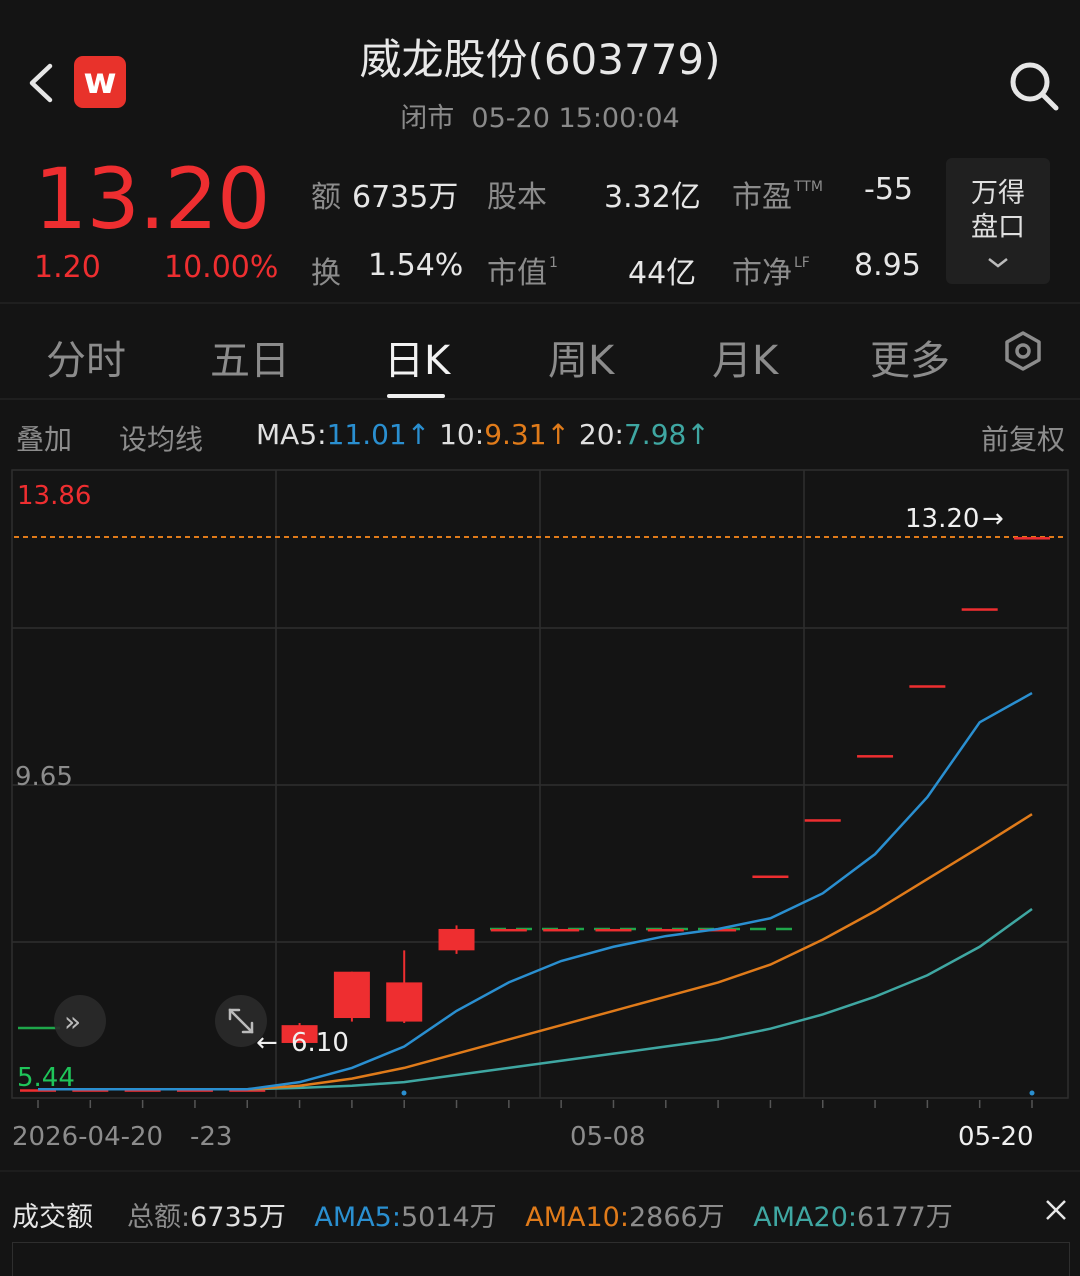  What do you see at coordinates (320, 1043) in the screenshot?
I see `low-marker-label: 6.10` at bounding box center [320, 1043].